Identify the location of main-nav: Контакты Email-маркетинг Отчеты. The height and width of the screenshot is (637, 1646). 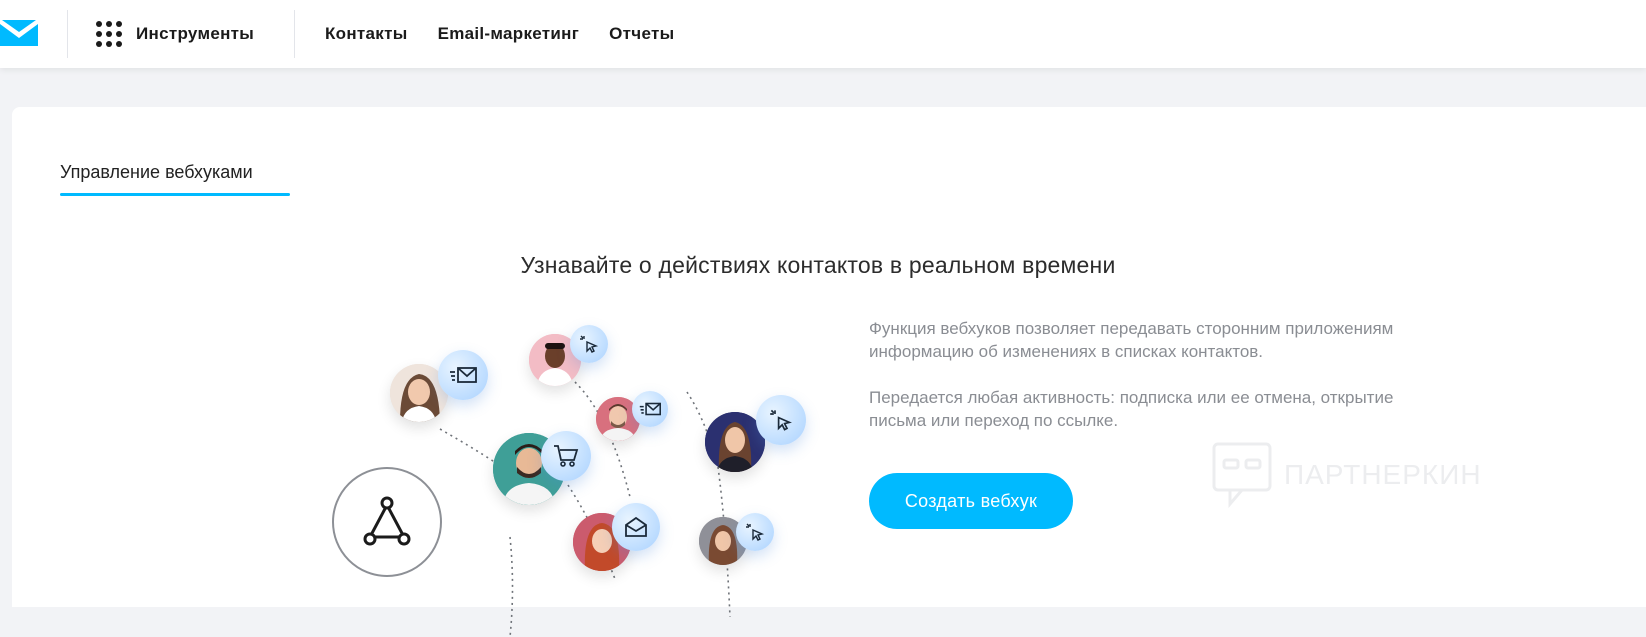
(514, 34).